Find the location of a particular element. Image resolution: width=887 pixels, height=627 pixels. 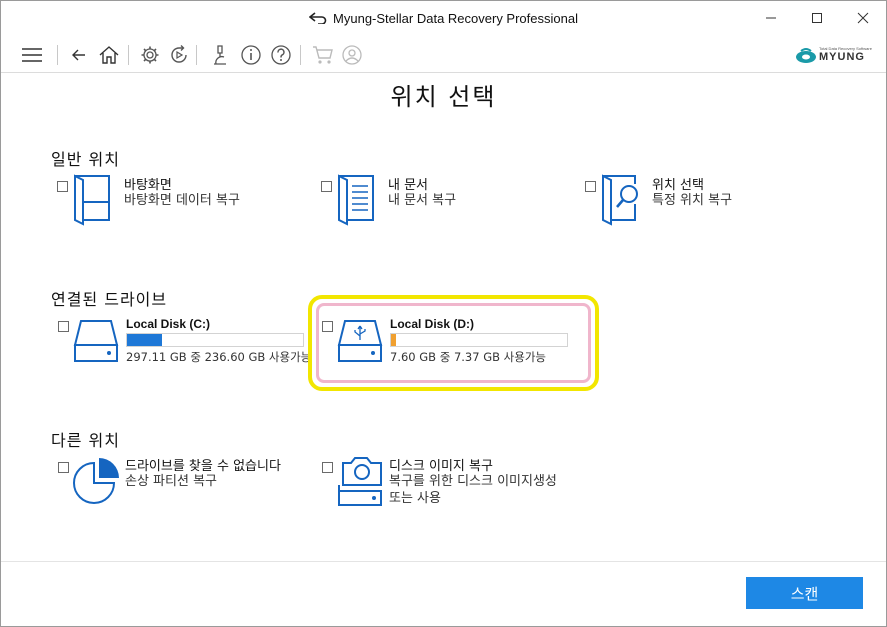

account-button is located at coordinates (352, 55).